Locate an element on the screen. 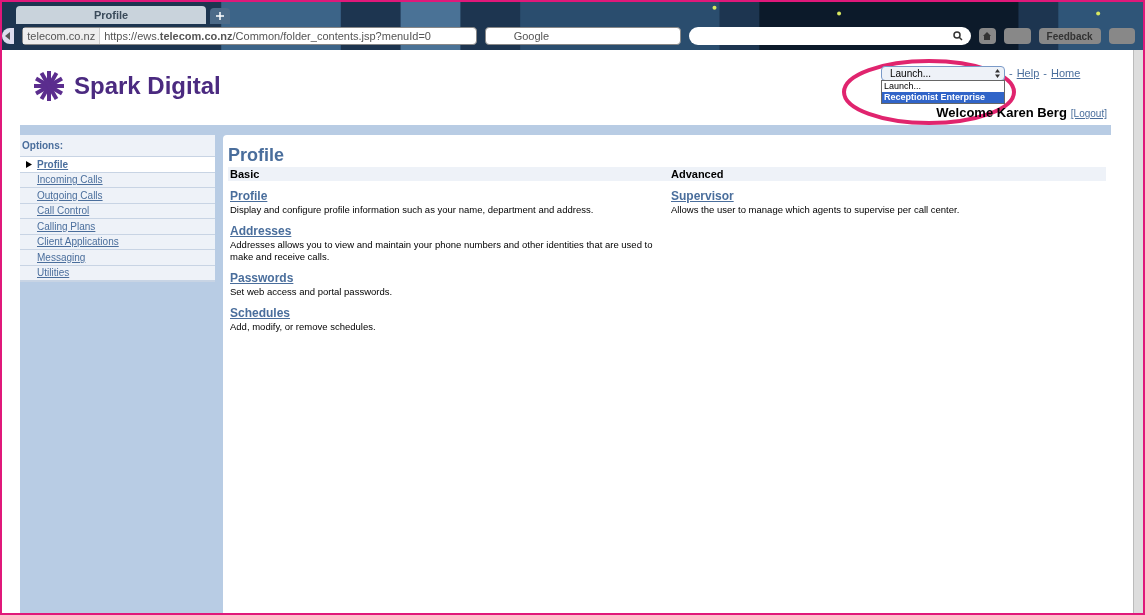 This screenshot has width=1145, height=615. logout-link: [Logout] is located at coordinates (1088, 113).